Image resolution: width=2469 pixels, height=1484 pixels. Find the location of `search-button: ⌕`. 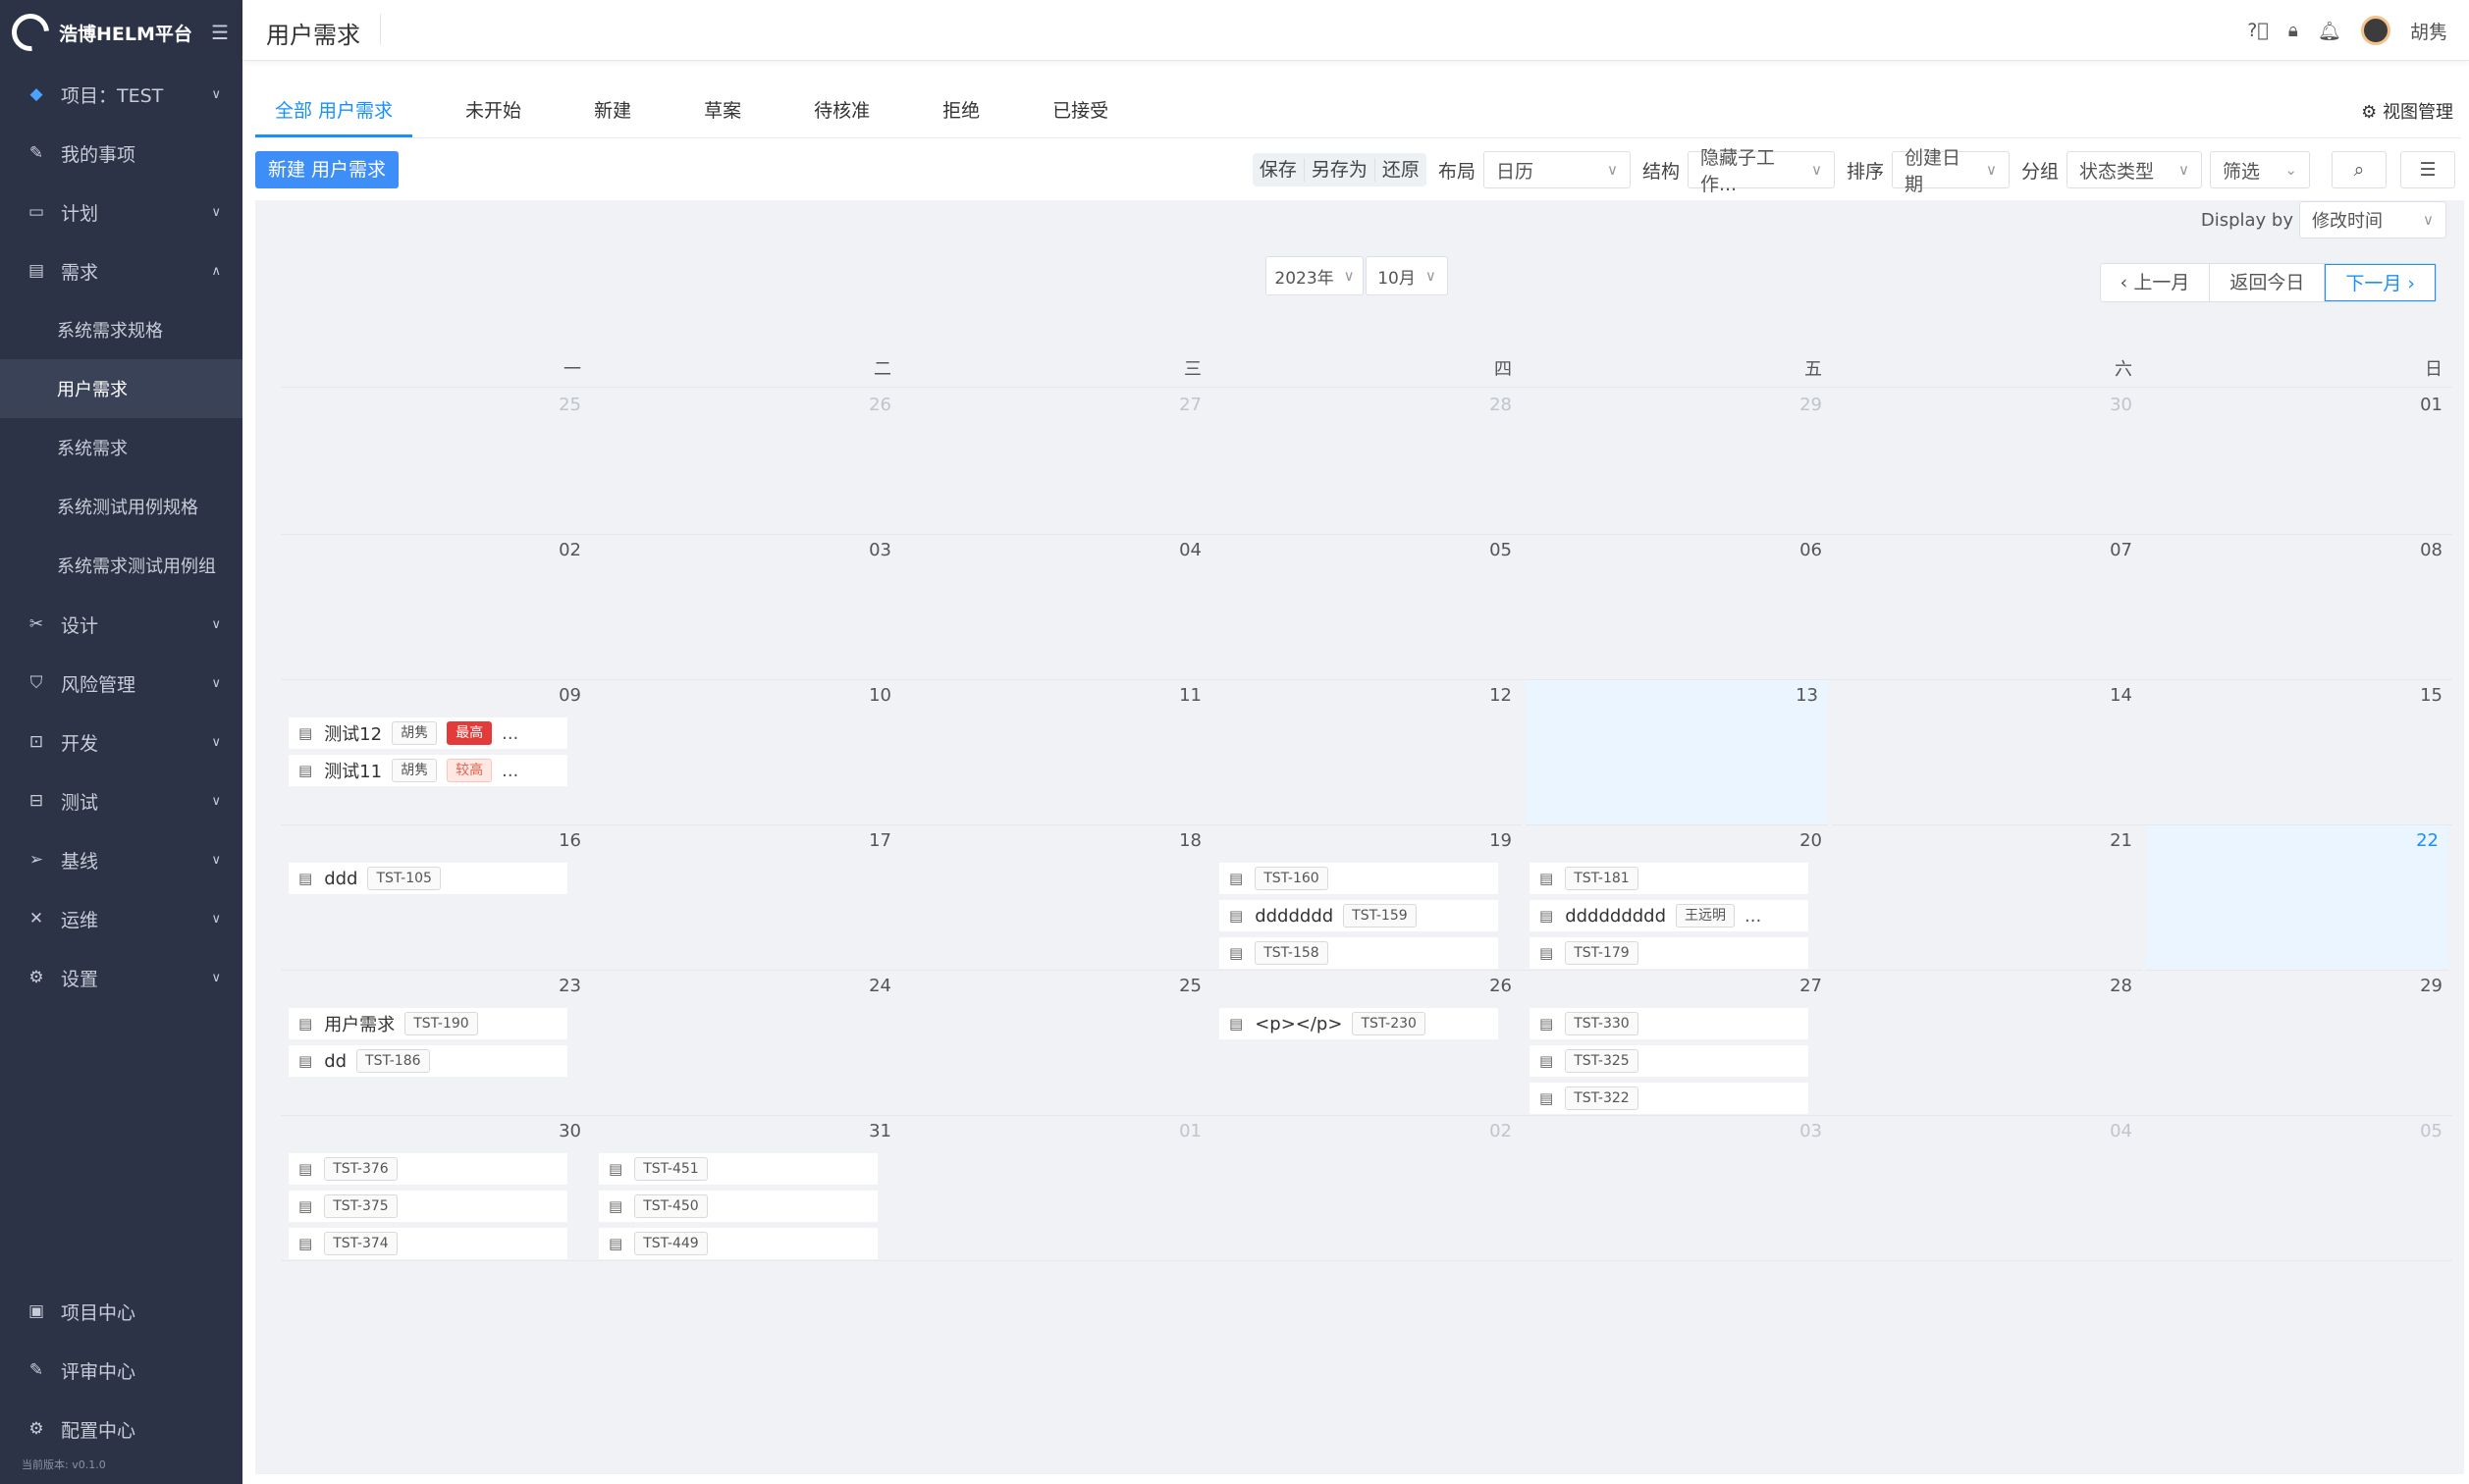

search-button: ⌕ is located at coordinates (2359, 170).